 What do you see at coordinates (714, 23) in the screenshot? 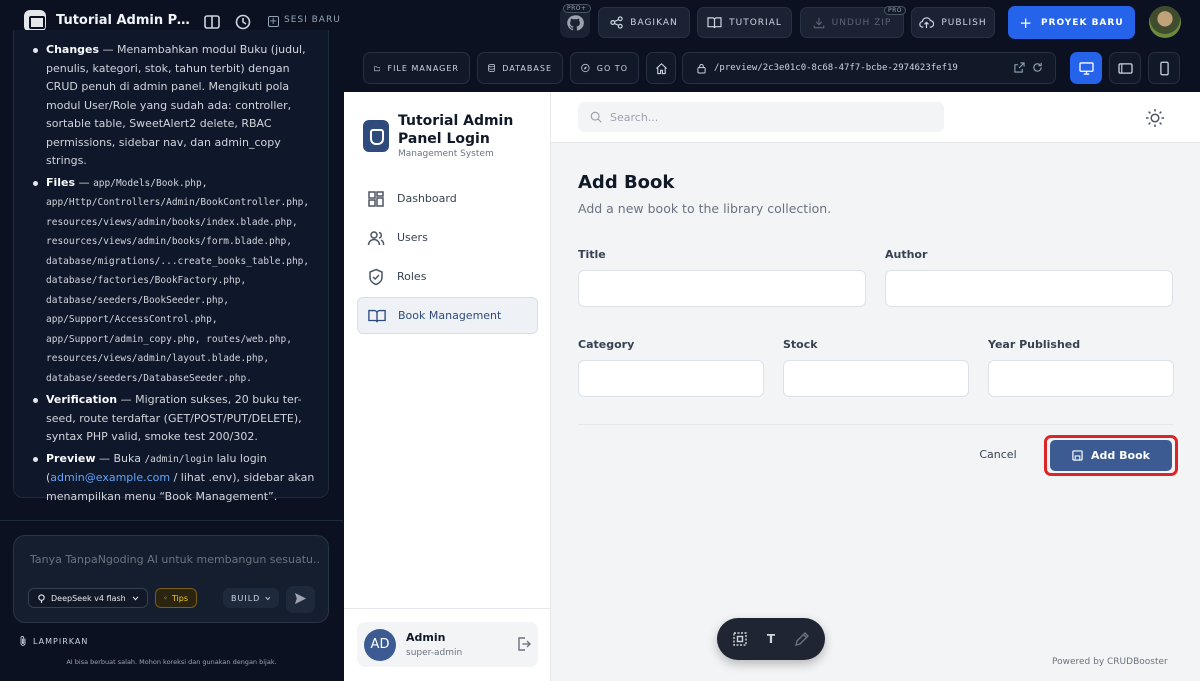
I see `book-open-icon` at bounding box center [714, 23].